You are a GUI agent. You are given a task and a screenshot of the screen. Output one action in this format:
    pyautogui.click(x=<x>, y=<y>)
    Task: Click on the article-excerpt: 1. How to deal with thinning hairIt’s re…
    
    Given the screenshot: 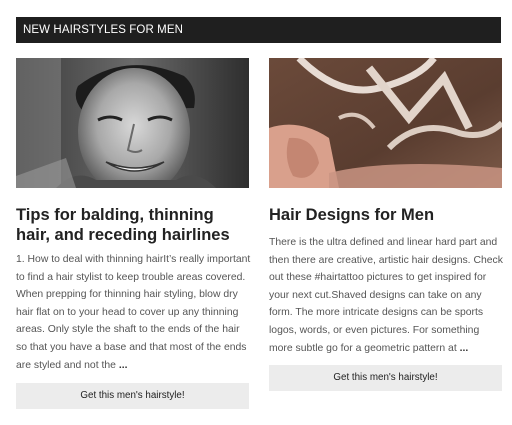 What is the action you would take?
    pyautogui.click(x=134, y=312)
    